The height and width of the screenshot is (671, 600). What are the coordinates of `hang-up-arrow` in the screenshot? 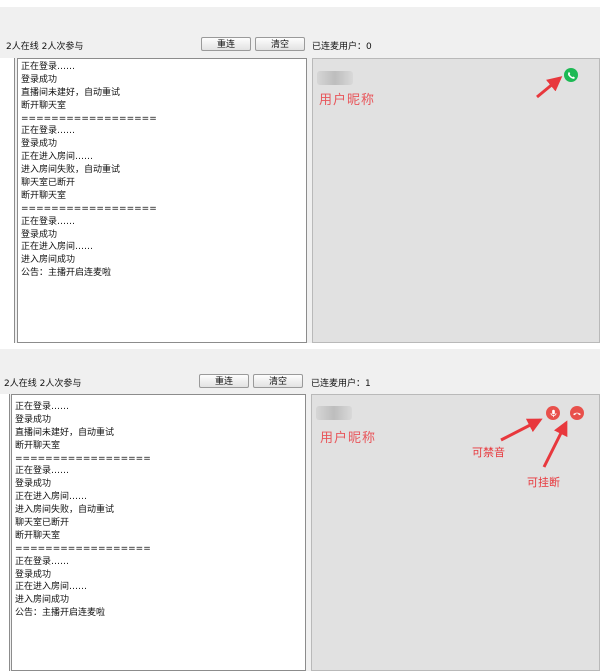 It's located at (555, 444).